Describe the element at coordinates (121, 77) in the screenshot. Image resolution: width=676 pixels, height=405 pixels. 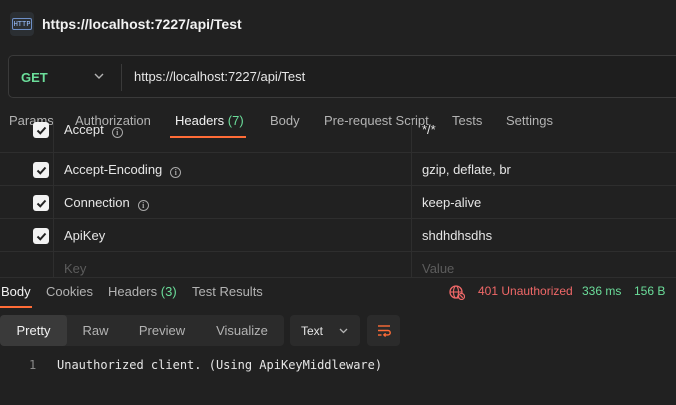
I see `url-separator` at that location.